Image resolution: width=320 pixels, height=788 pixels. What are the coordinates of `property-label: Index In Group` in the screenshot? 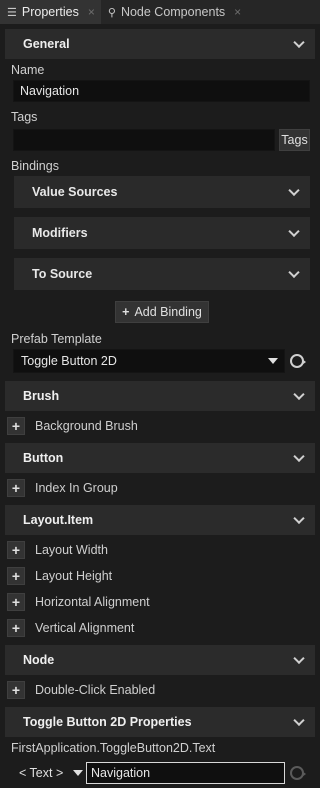 It's located at (76, 488).